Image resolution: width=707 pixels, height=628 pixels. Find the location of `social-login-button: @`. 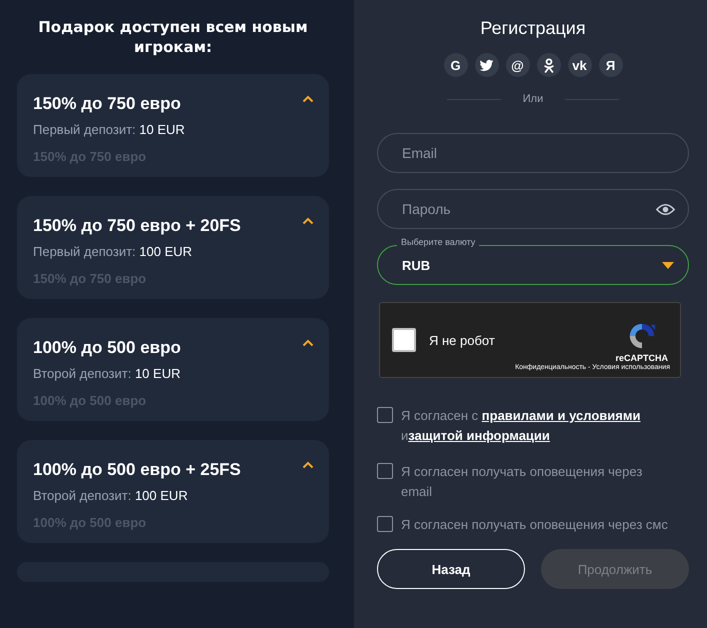

social-login-button: @ is located at coordinates (518, 65).